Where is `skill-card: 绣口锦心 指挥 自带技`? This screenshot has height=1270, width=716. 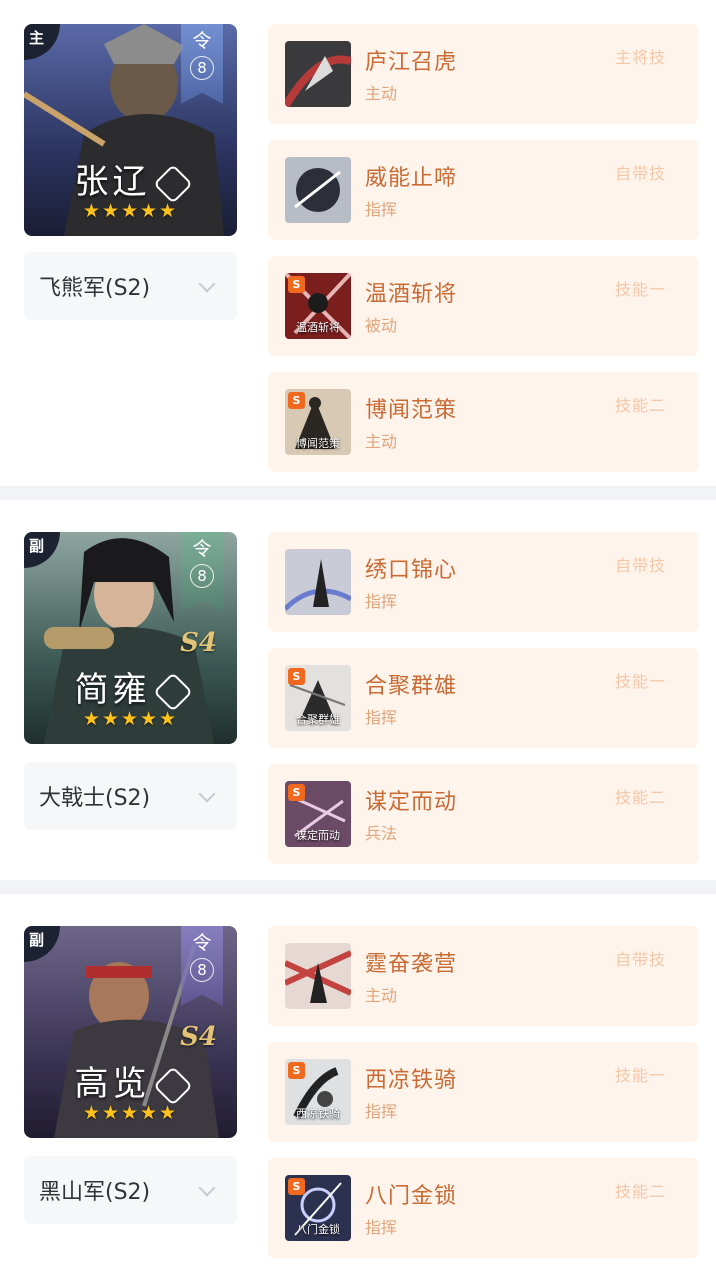
skill-card: 绣口锦心 指挥 自带技 is located at coordinates (483, 582).